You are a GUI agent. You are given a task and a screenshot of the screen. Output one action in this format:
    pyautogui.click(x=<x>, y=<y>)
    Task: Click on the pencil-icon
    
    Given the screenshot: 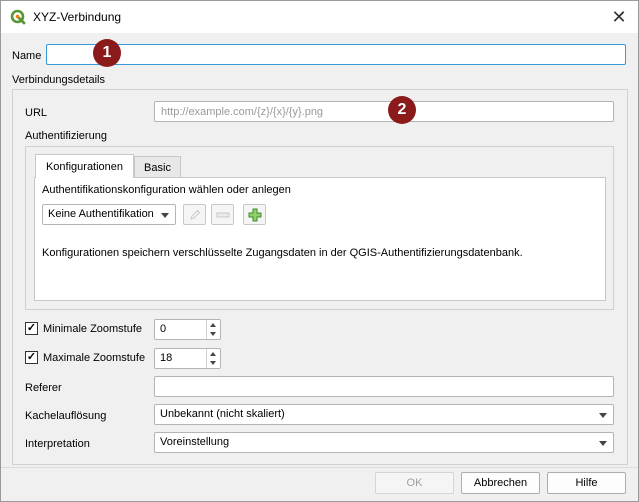 What is the action you would take?
    pyautogui.click(x=194, y=214)
    